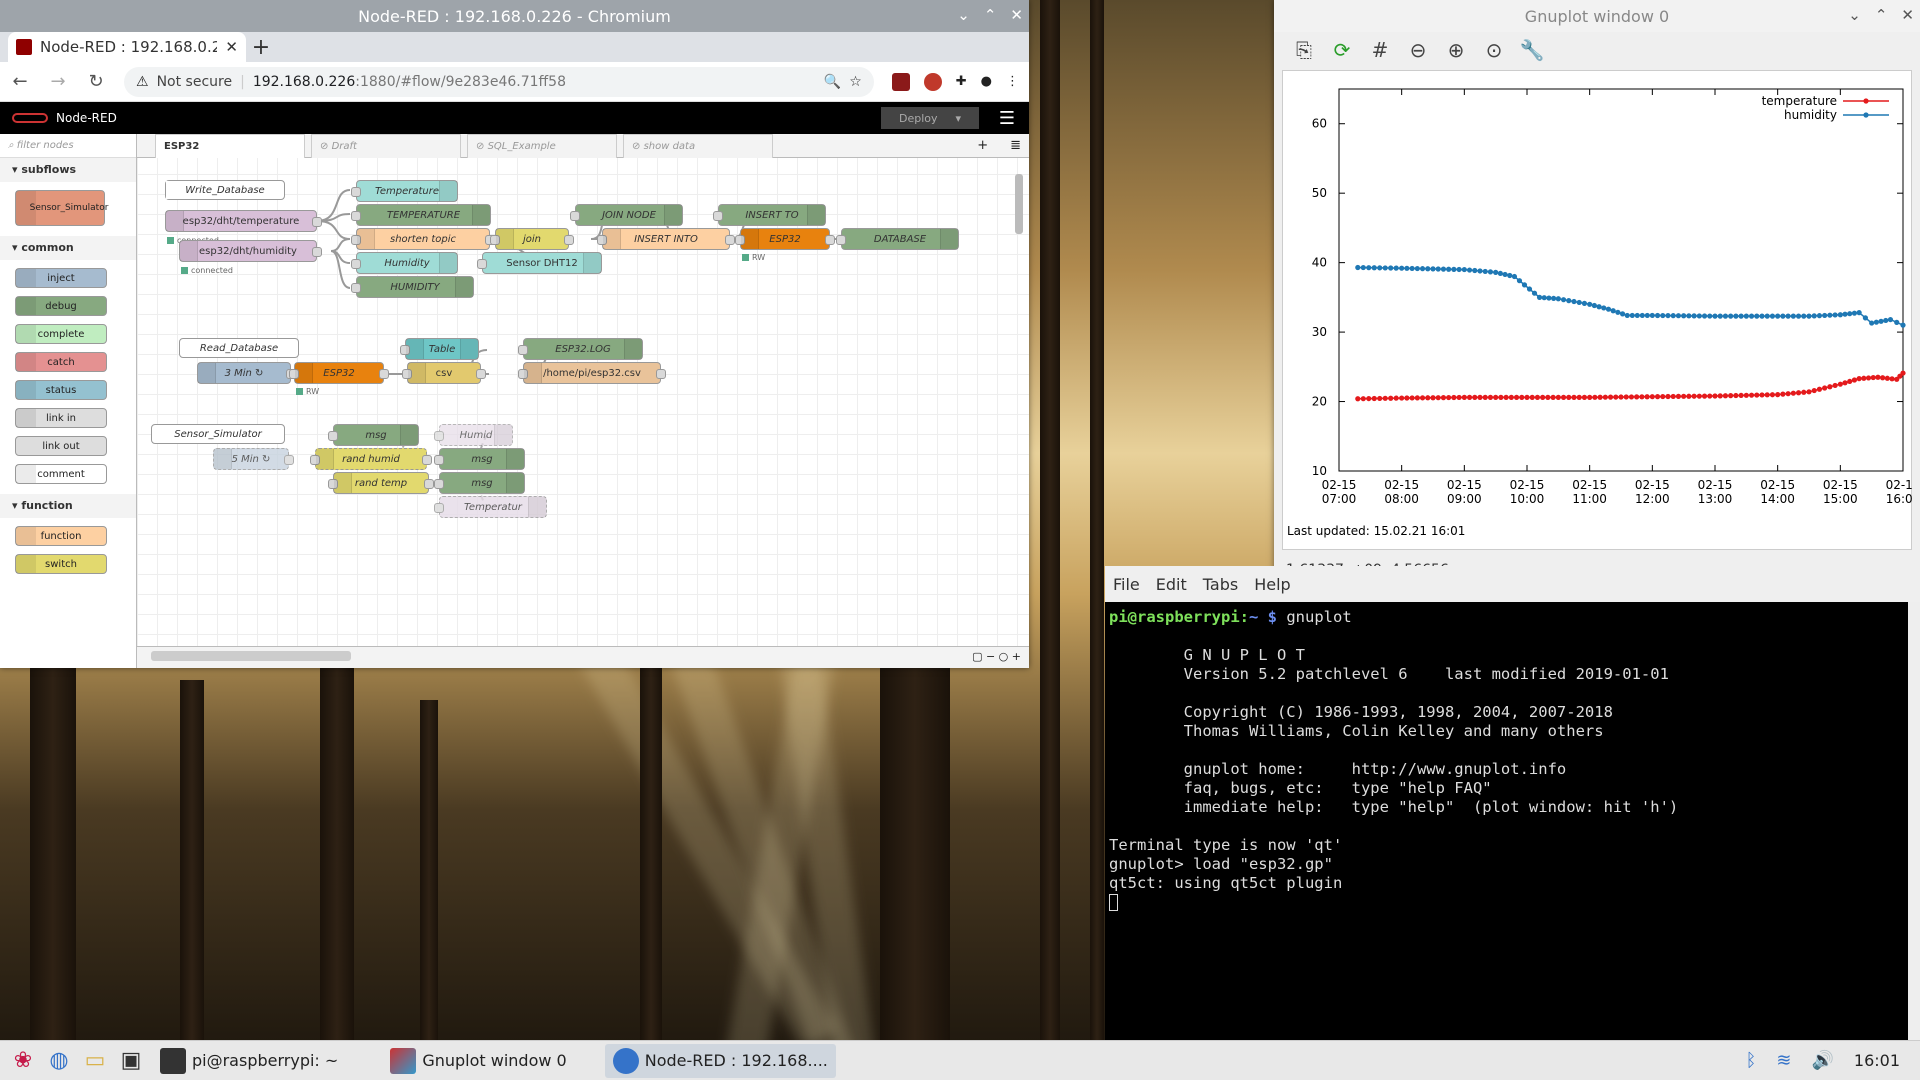 This screenshot has height=1080, width=1920. What do you see at coordinates (1877, 1060) in the screenshot?
I see `clock: 16:01` at bounding box center [1877, 1060].